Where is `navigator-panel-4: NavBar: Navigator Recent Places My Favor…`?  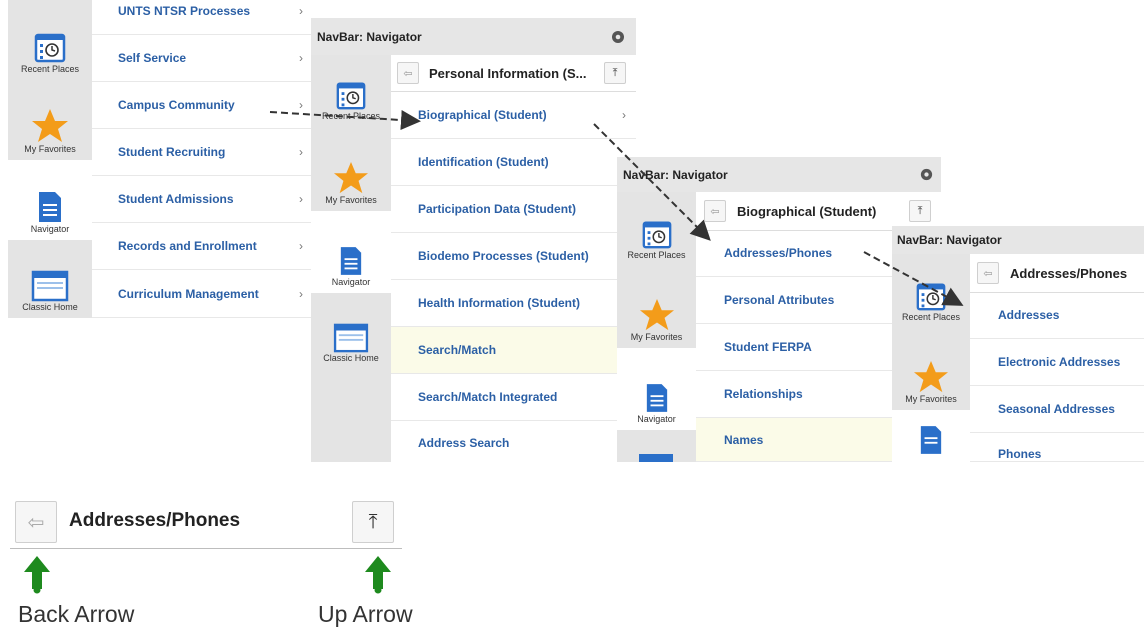
navigator-panel-4: NavBar: Navigator Recent Places My Favor… is located at coordinates (1018, 344).